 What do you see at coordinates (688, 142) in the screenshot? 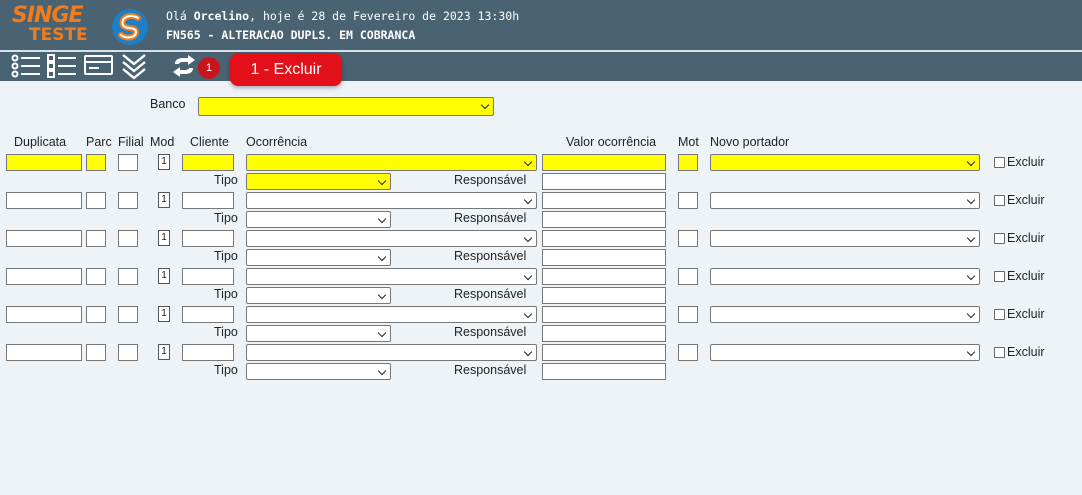
I see `col-mot: Mot` at bounding box center [688, 142].